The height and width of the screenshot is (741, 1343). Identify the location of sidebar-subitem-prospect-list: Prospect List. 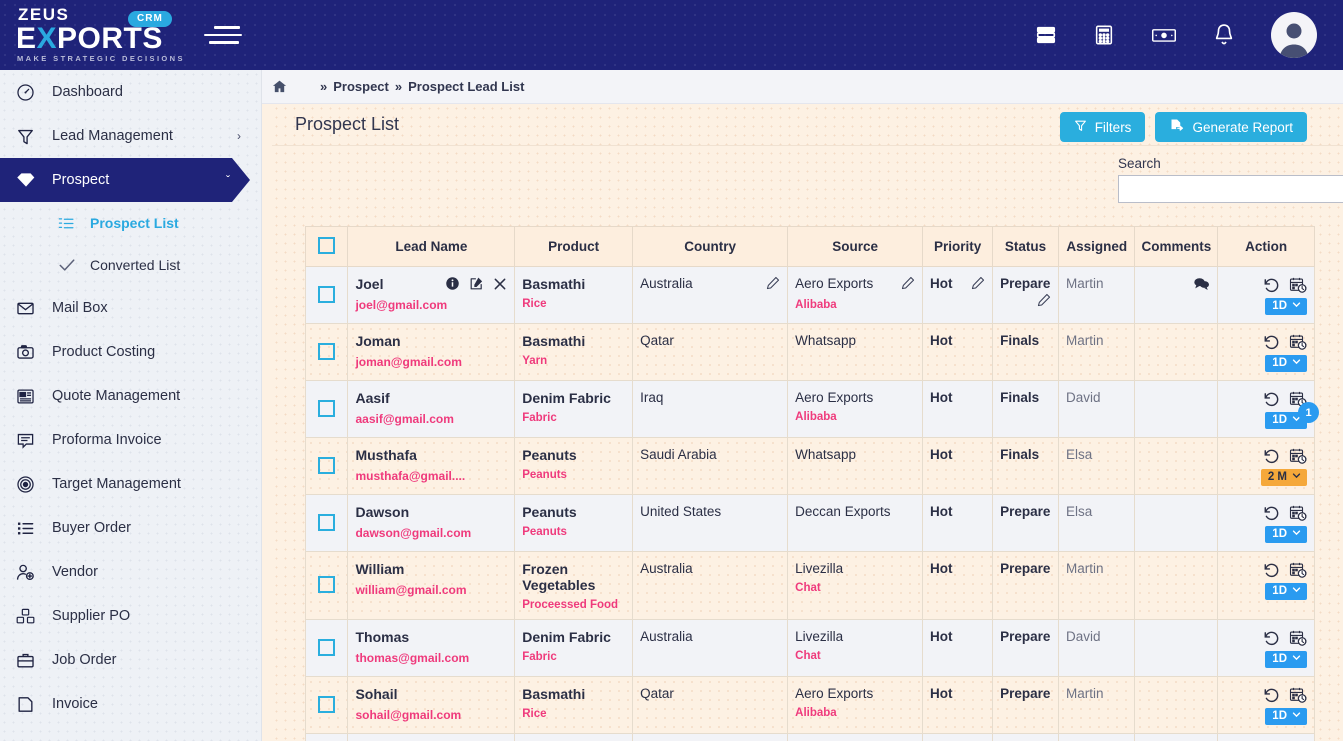
(130, 223).